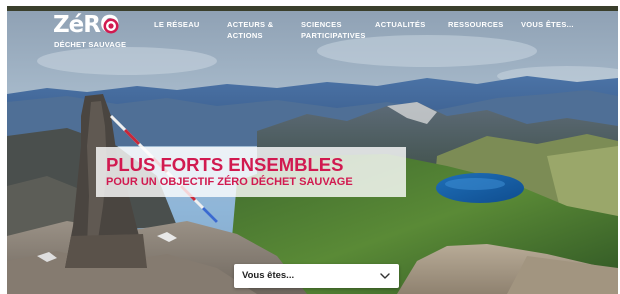 The width and height of the screenshot is (620, 294). I want to click on nav-item-label: LE RÉSEAU, so click(177, 24).